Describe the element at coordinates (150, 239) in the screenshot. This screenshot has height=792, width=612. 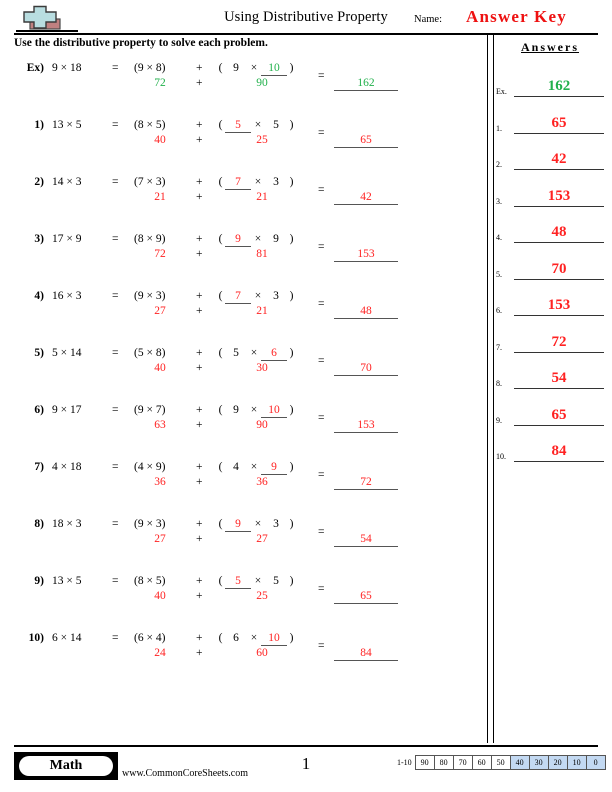
I see `first-product-group: (8 × 9)` at that location.